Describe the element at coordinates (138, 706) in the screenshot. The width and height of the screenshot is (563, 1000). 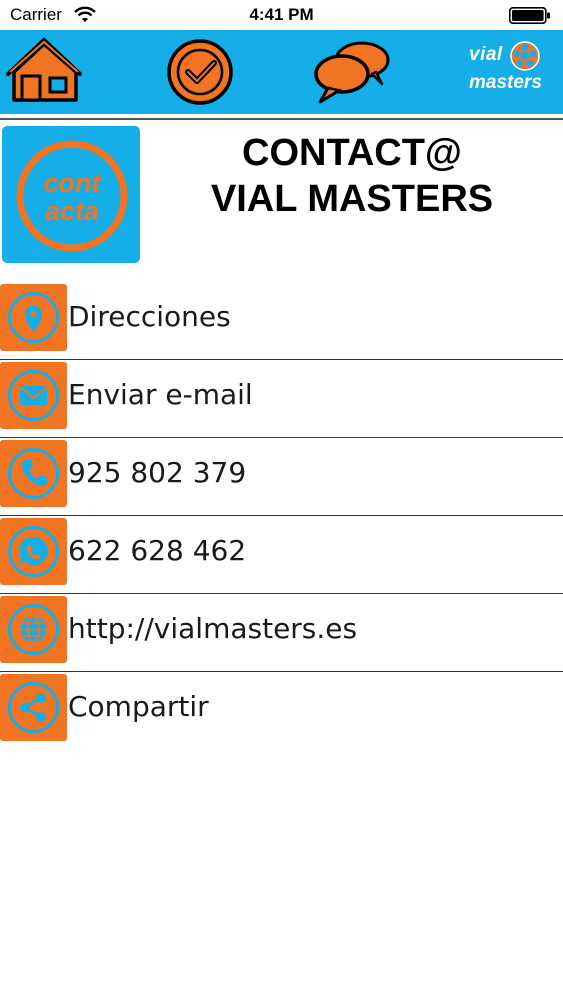
I see `contact-row-label: Compartir` at that location.